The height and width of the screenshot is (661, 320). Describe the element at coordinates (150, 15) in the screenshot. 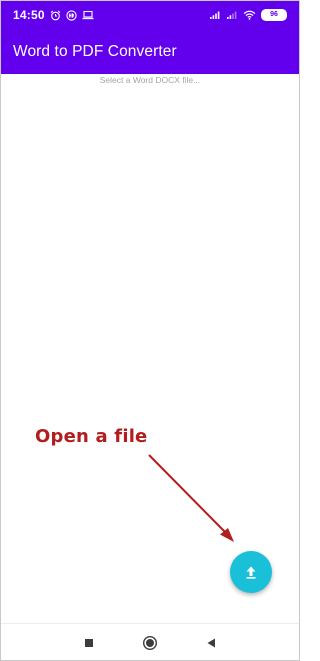

I see `status-bar: 14:50 96` at that location.